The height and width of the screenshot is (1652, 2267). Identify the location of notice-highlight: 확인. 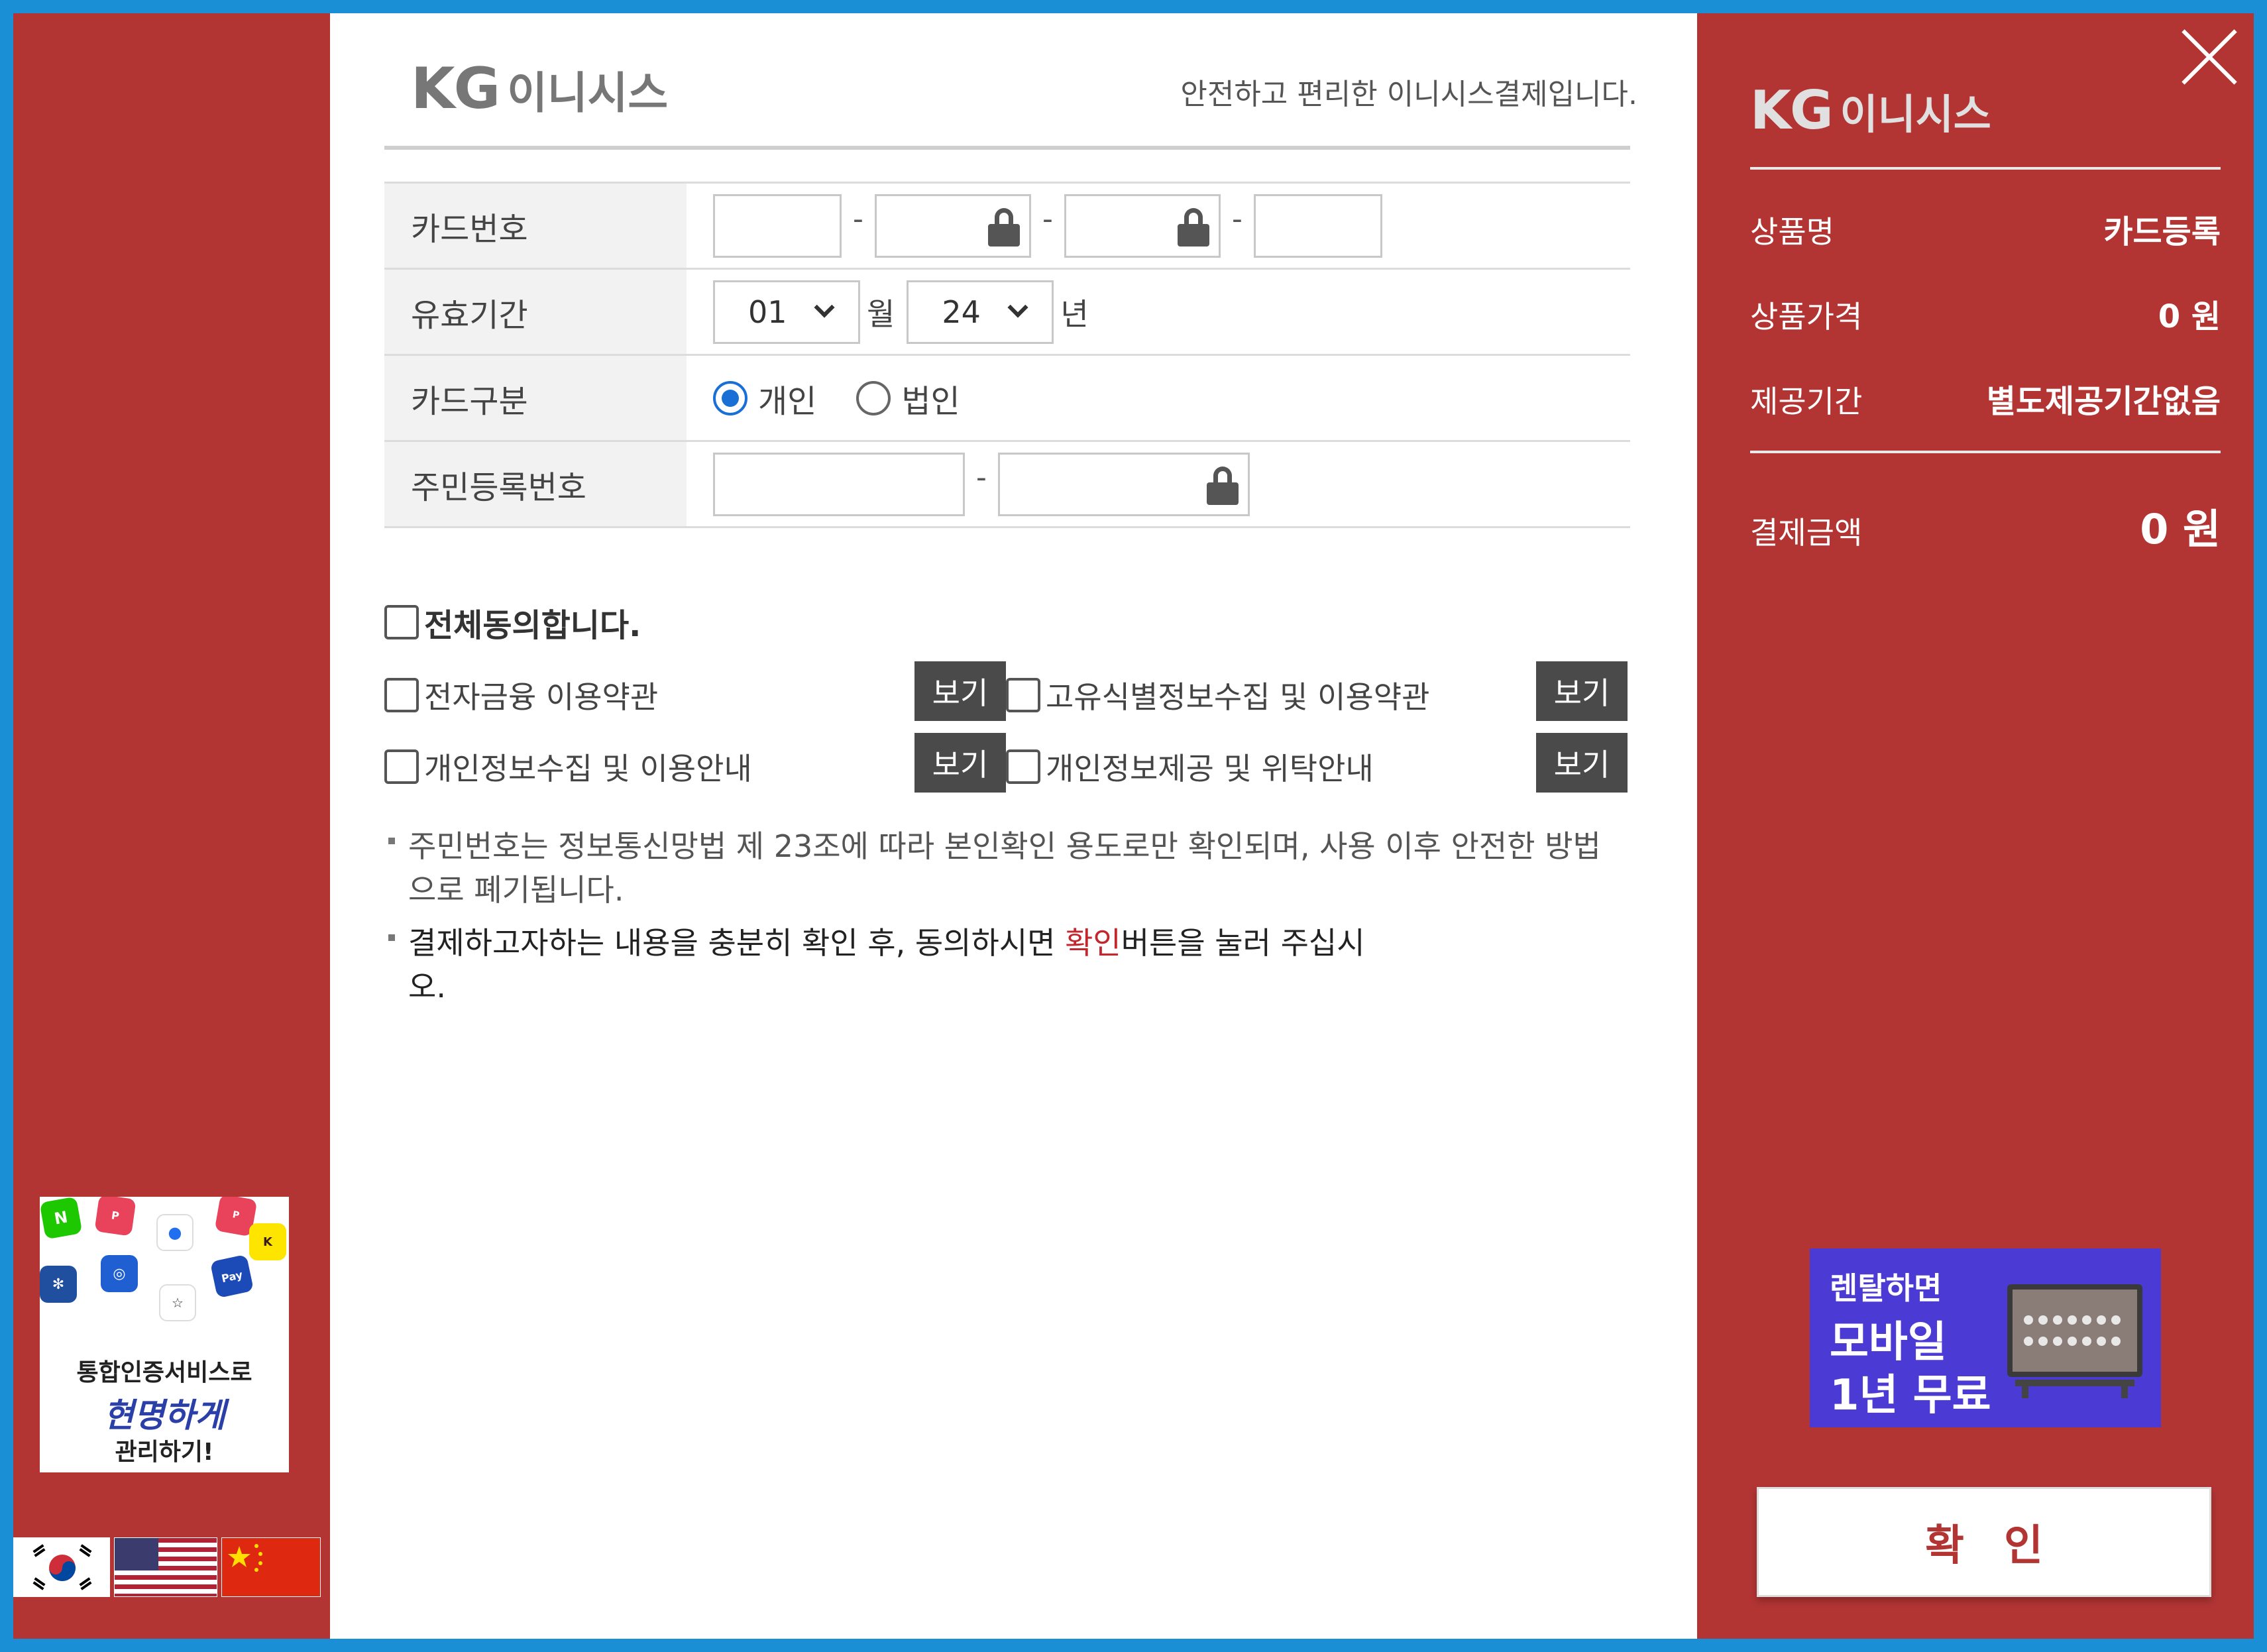
(1093, 943).